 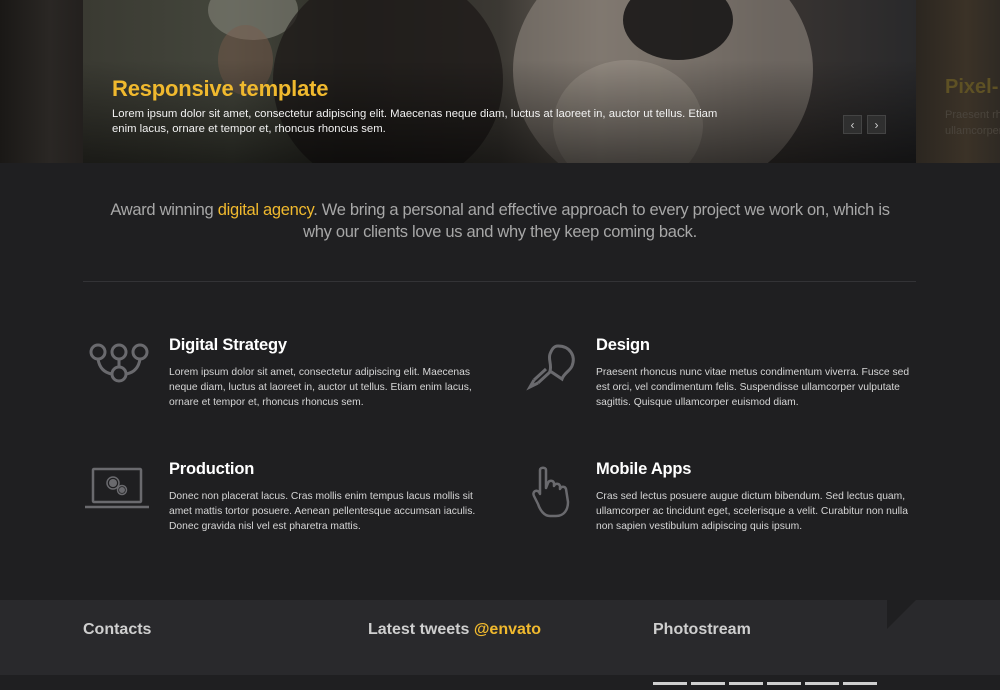 I want to click on footer-tweets-title: Latest tweets @envato, so click(x=454, y=630).